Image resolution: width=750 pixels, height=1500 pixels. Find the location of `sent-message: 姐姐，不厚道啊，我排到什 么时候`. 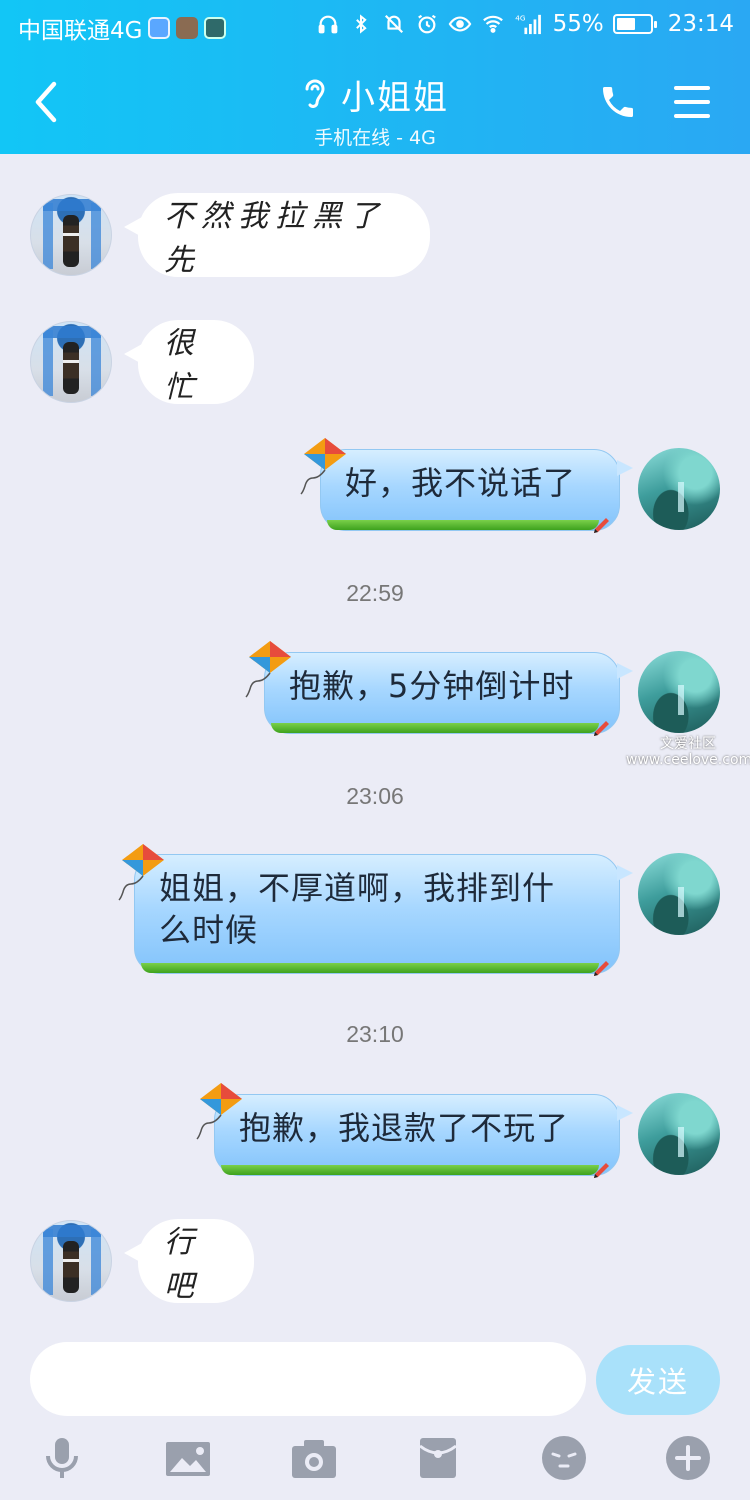

sent-message: 姐姐，不厚道啊，我排到什 么时候 is located at coordinates (383, 915).